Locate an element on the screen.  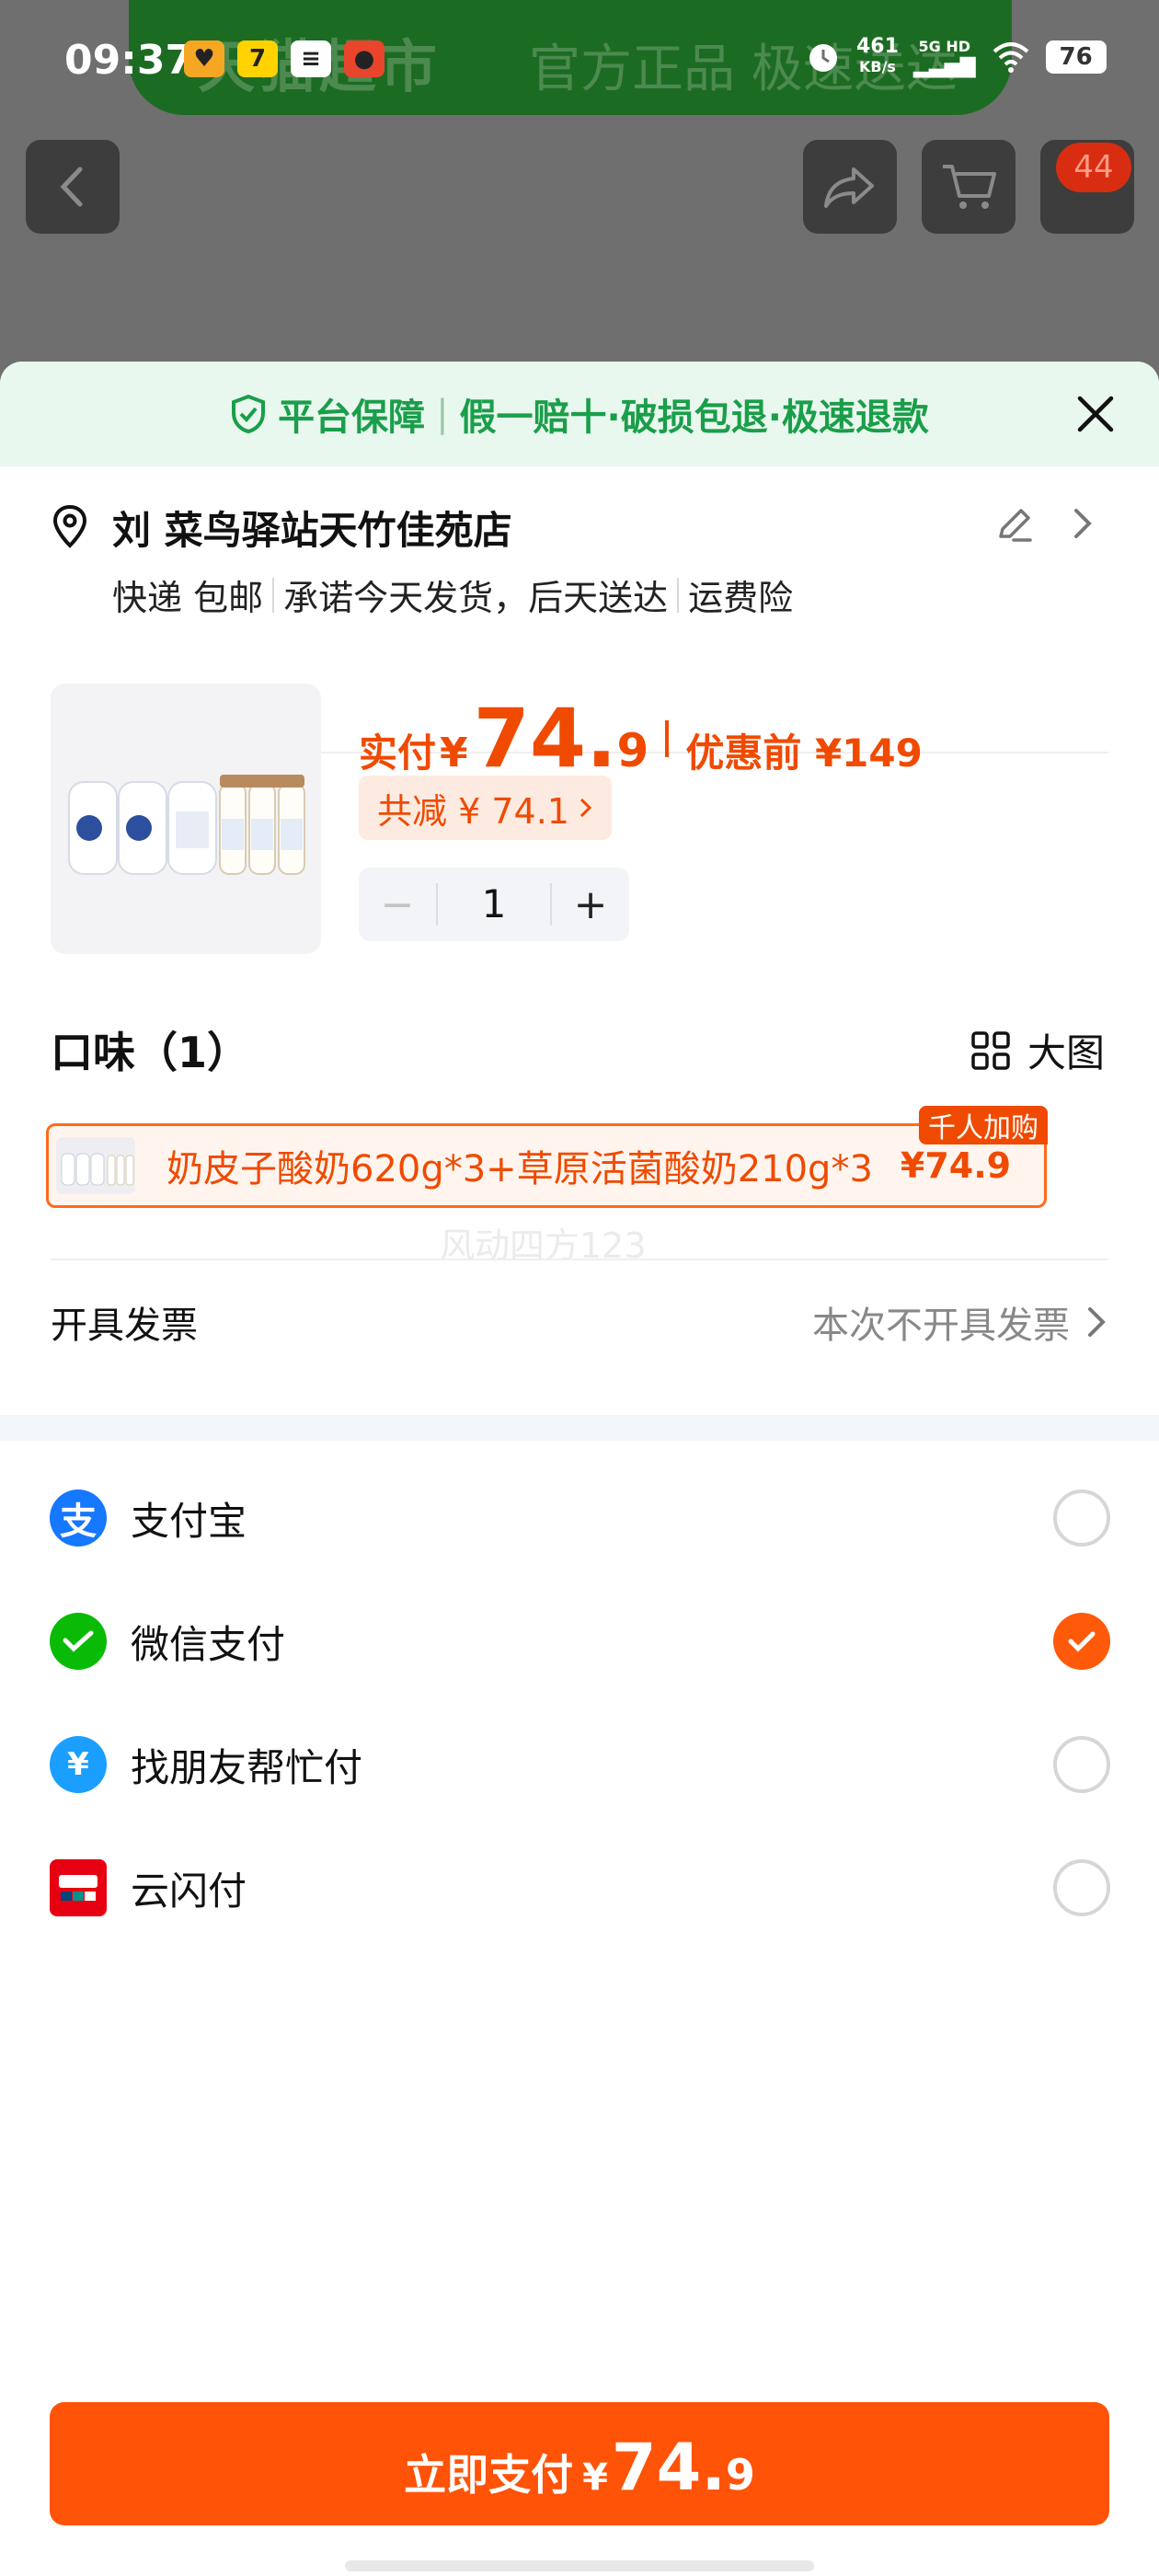
chevron-left-icon is located at coordinates (71, 187).